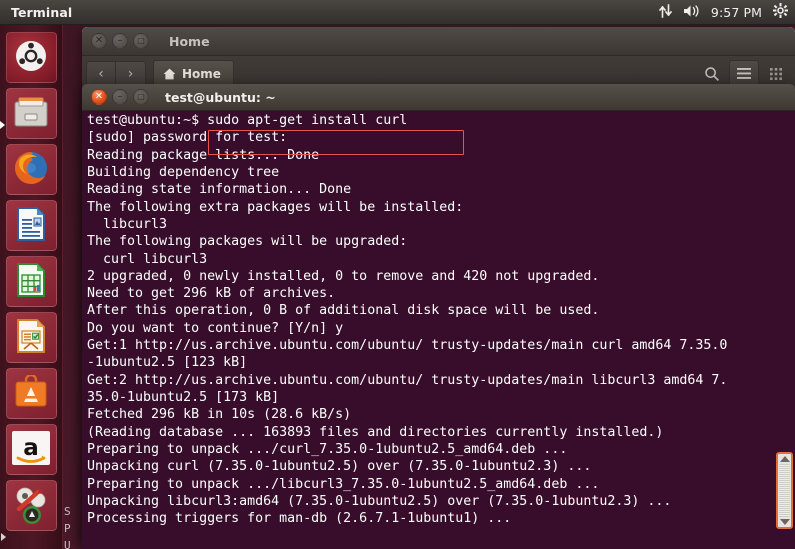  Describe the element at coordinates (438, 41) in the screenshot. I see `nautilus-titlebar: ✕ – □ Home` at that location.